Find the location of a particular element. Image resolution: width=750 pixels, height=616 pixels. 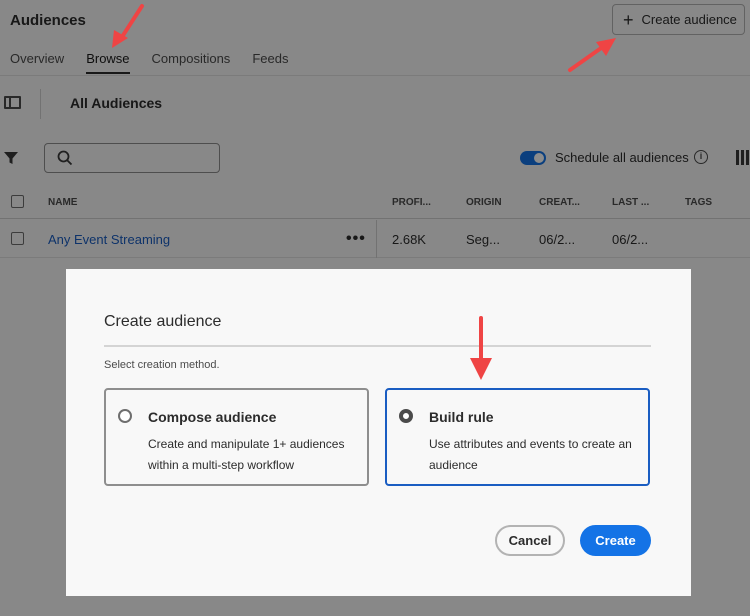

dialog-divider is located at coordinates (377, 346).